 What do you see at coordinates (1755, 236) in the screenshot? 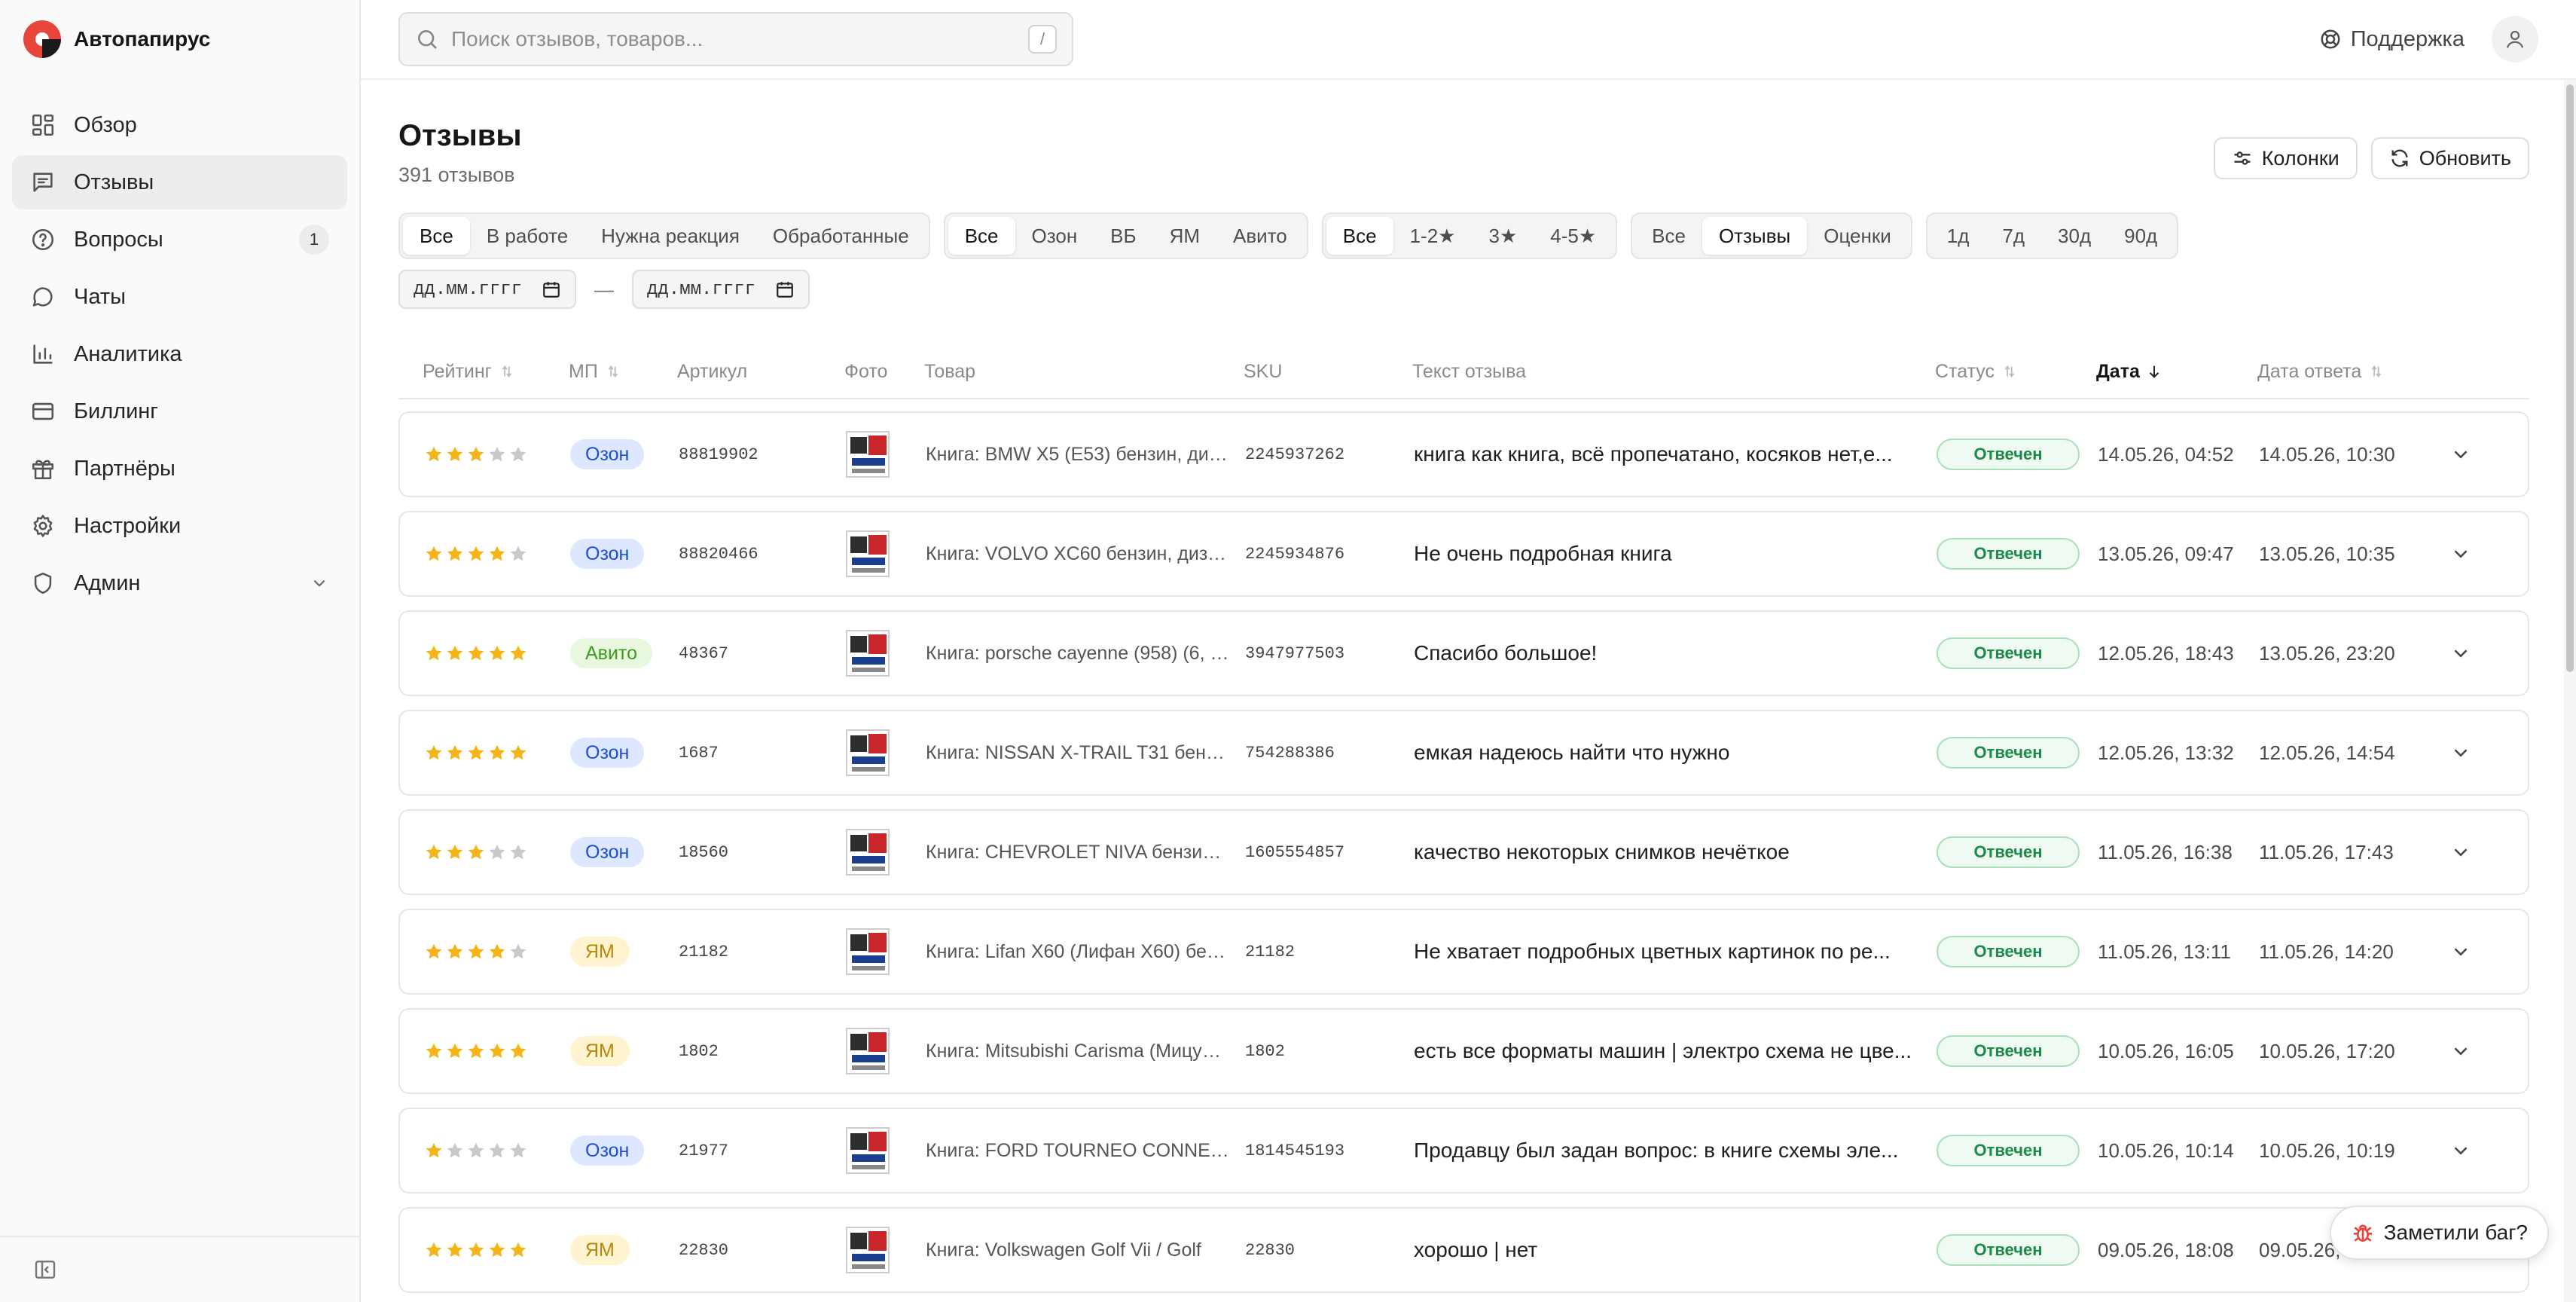
I see `kind-filter-option: Отзывы` at bounding box center [1755, 236].